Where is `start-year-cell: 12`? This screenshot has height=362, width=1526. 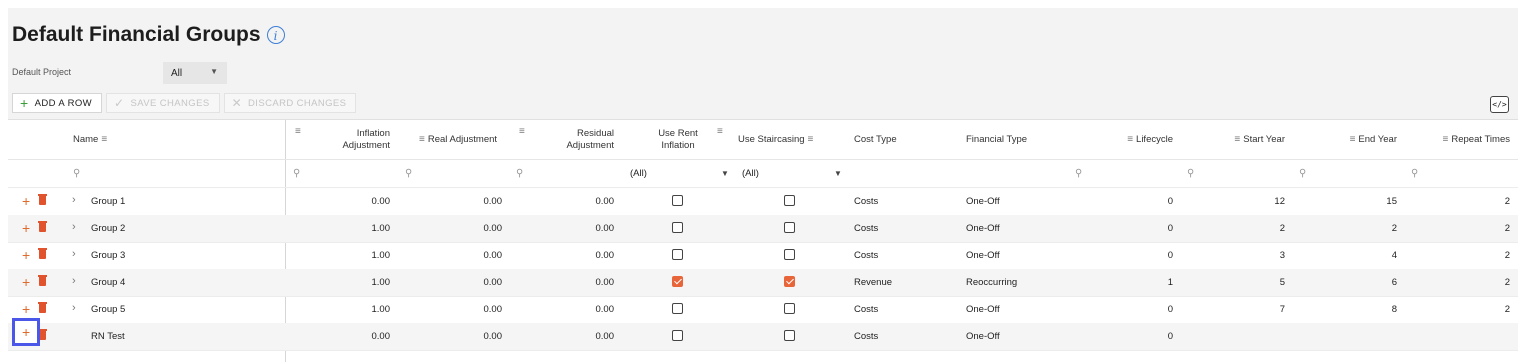
start-year-cell: 12 is located at coordinates (1241, 201).